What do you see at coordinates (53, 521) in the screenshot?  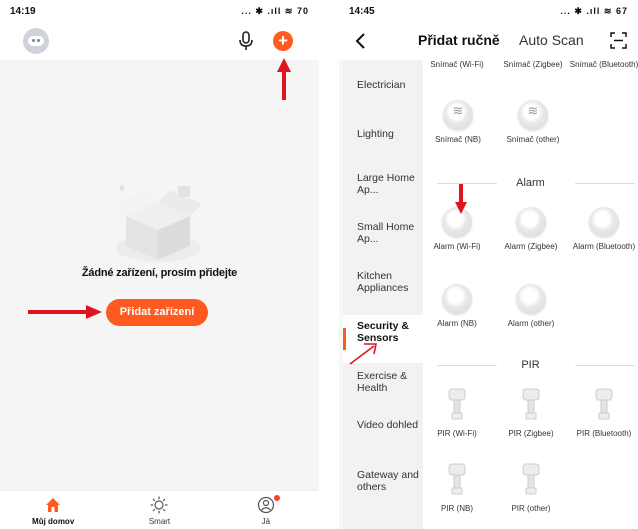 I see `nav-home-label: Můj domov` at bounding box center [53, 521].